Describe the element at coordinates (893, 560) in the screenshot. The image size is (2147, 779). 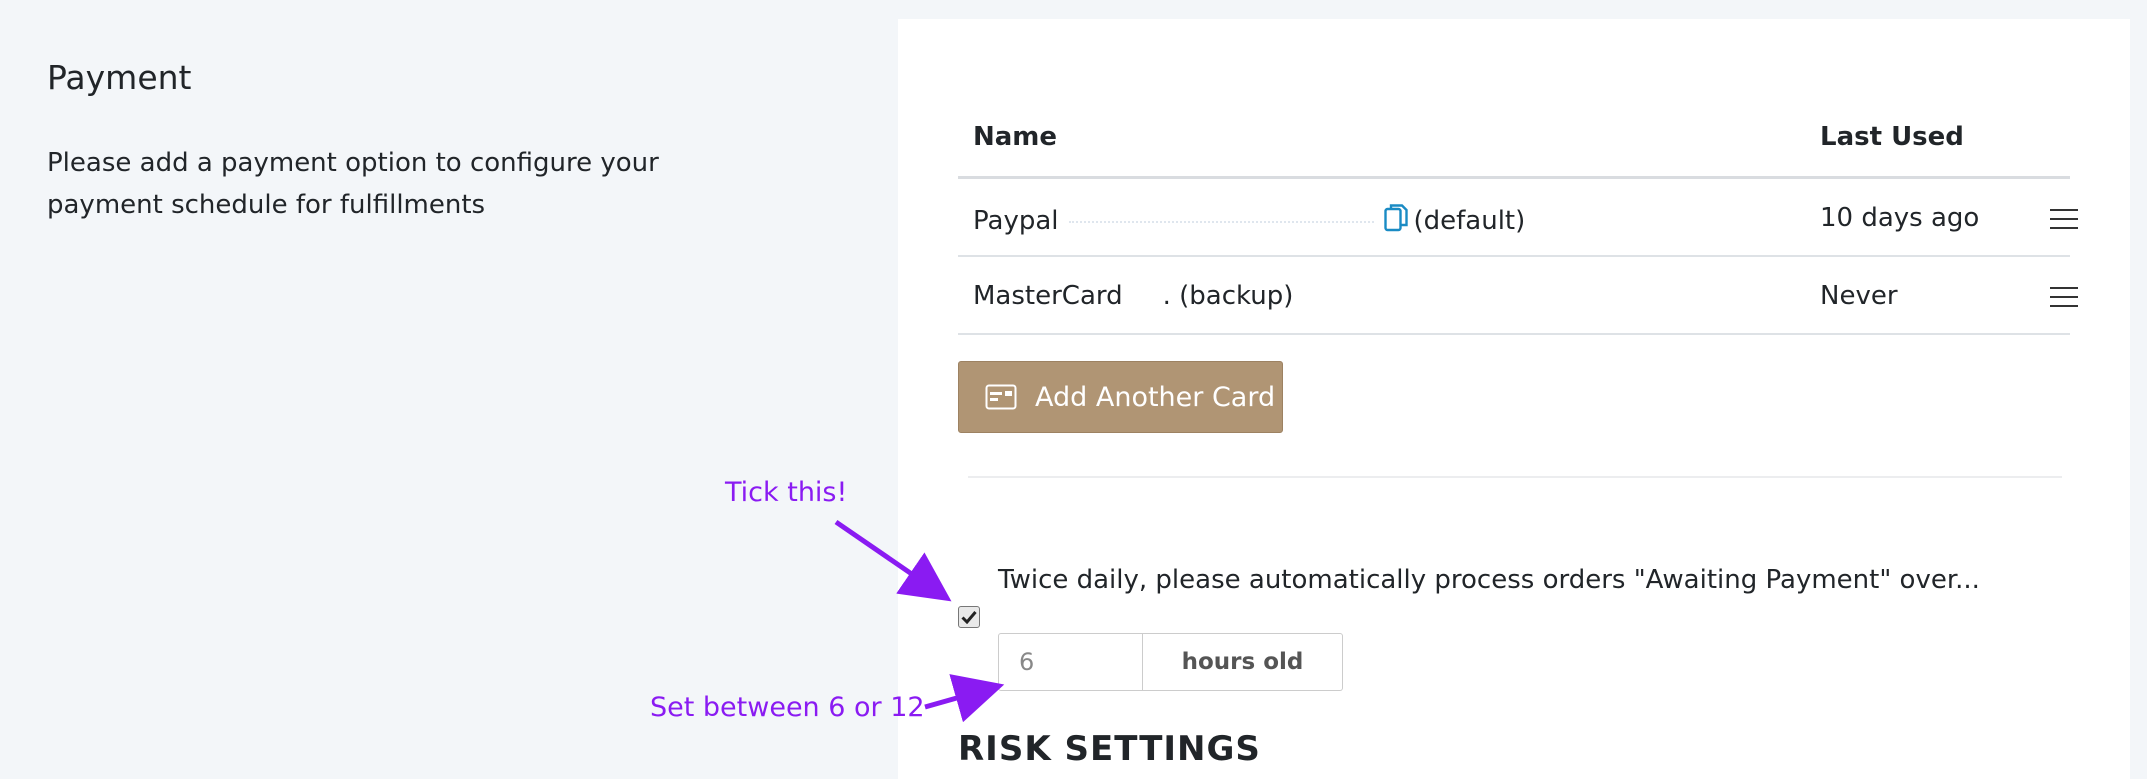
I see `arrow-to-checkbox` at that location.